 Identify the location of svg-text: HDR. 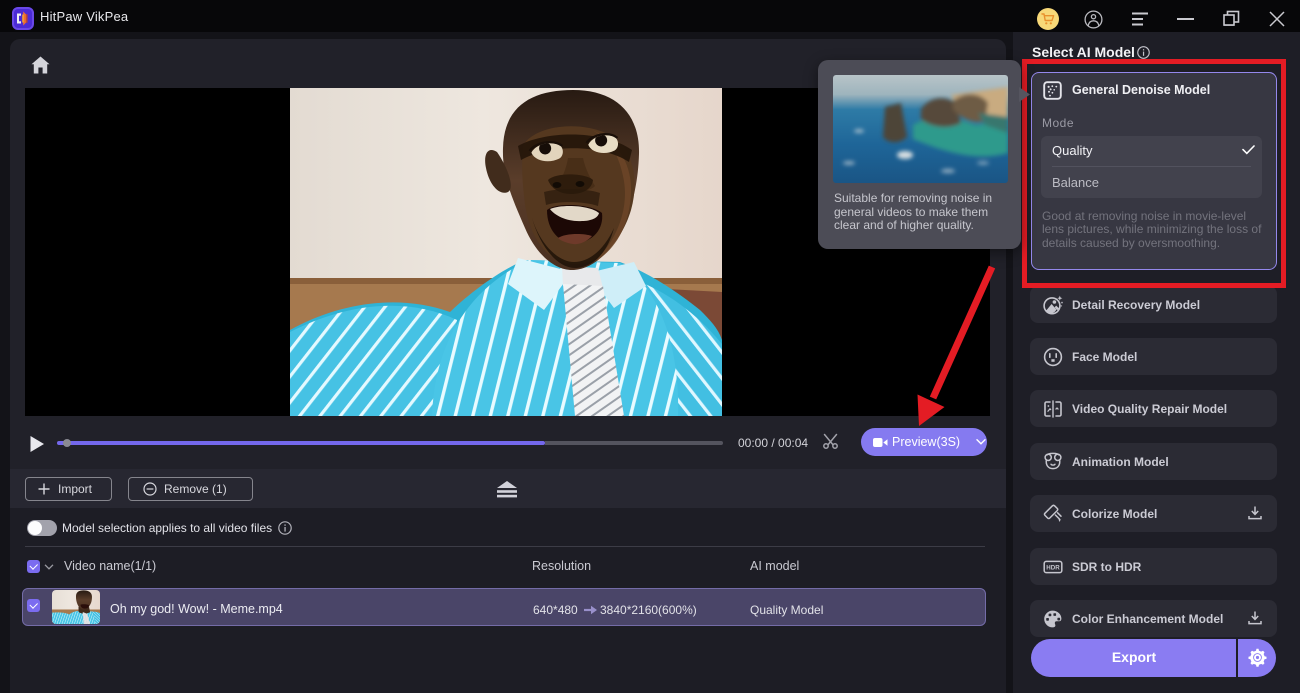
(1053, 567).